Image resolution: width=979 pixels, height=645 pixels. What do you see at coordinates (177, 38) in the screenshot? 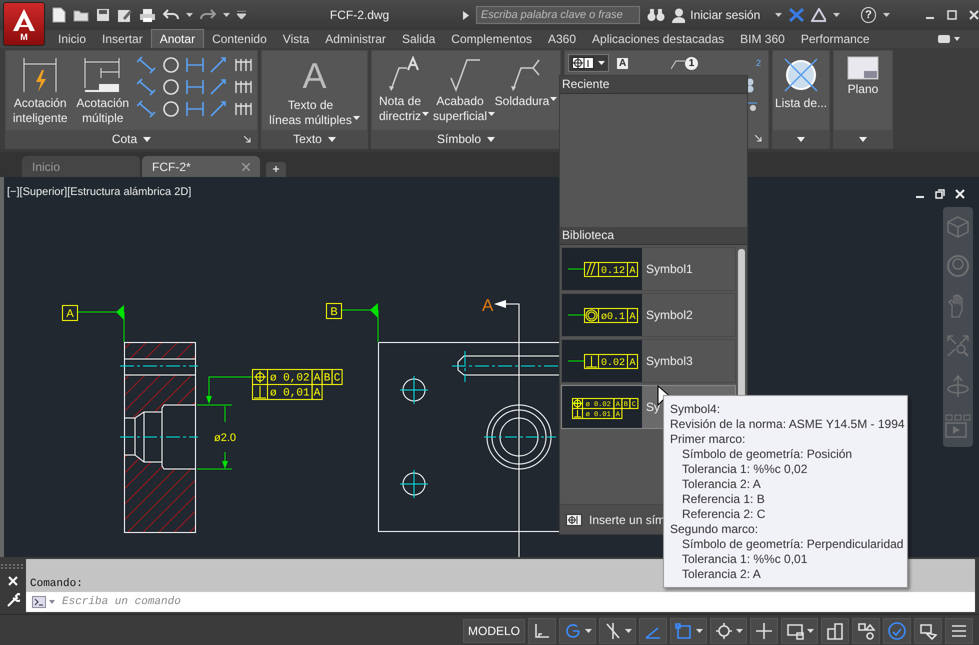
I see `ribbon-tab: Anotar` at bounding box center [177, 38].